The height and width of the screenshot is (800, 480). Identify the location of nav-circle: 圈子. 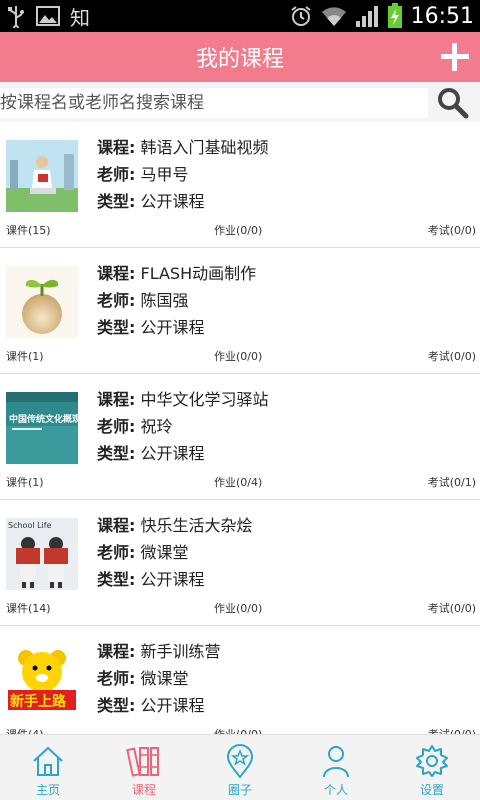
(240, 767).